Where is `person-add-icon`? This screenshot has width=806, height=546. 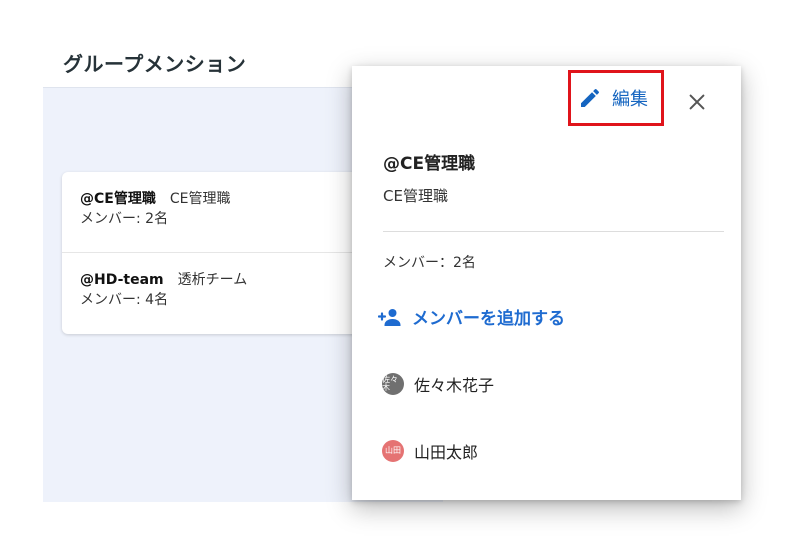 person-add-icon is located at coordinates (390, 317).